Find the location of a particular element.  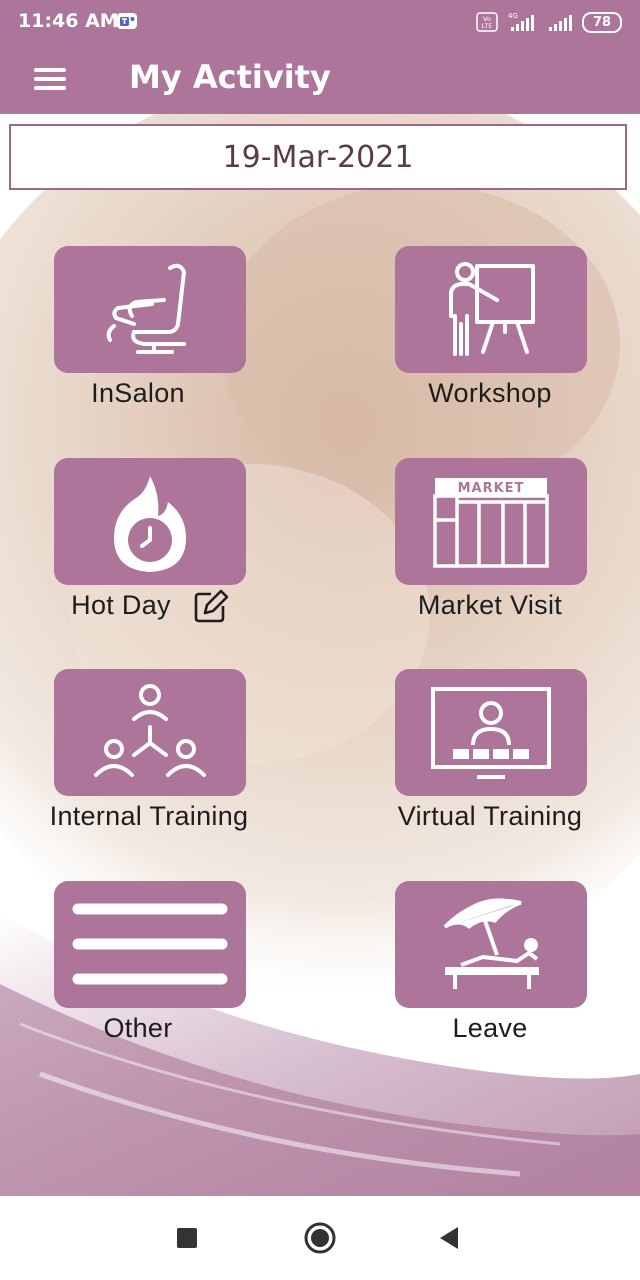

svg-text: 4G is located at coordinates (513, 16).